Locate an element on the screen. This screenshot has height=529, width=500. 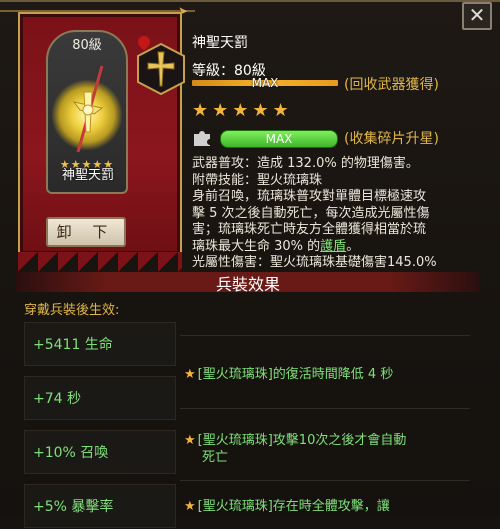
effect-text: [聖火琉璃珠]攻擊10次之後才會自動 is located at coordinates (302, 440).